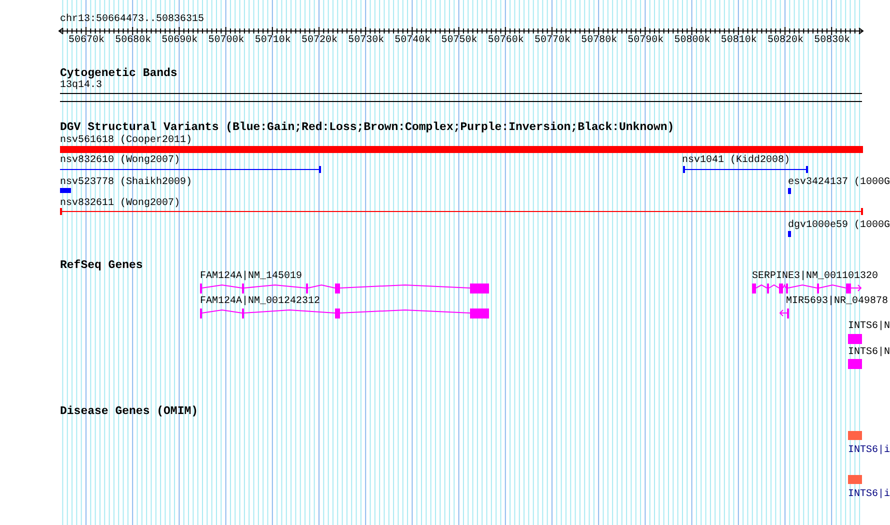 Image resolution: width=890 pixels, height=525 pixels. Describe the element at coordinates (180, 40) in the screenshot. I see `ruler-tick-label: 50690k` at that location.